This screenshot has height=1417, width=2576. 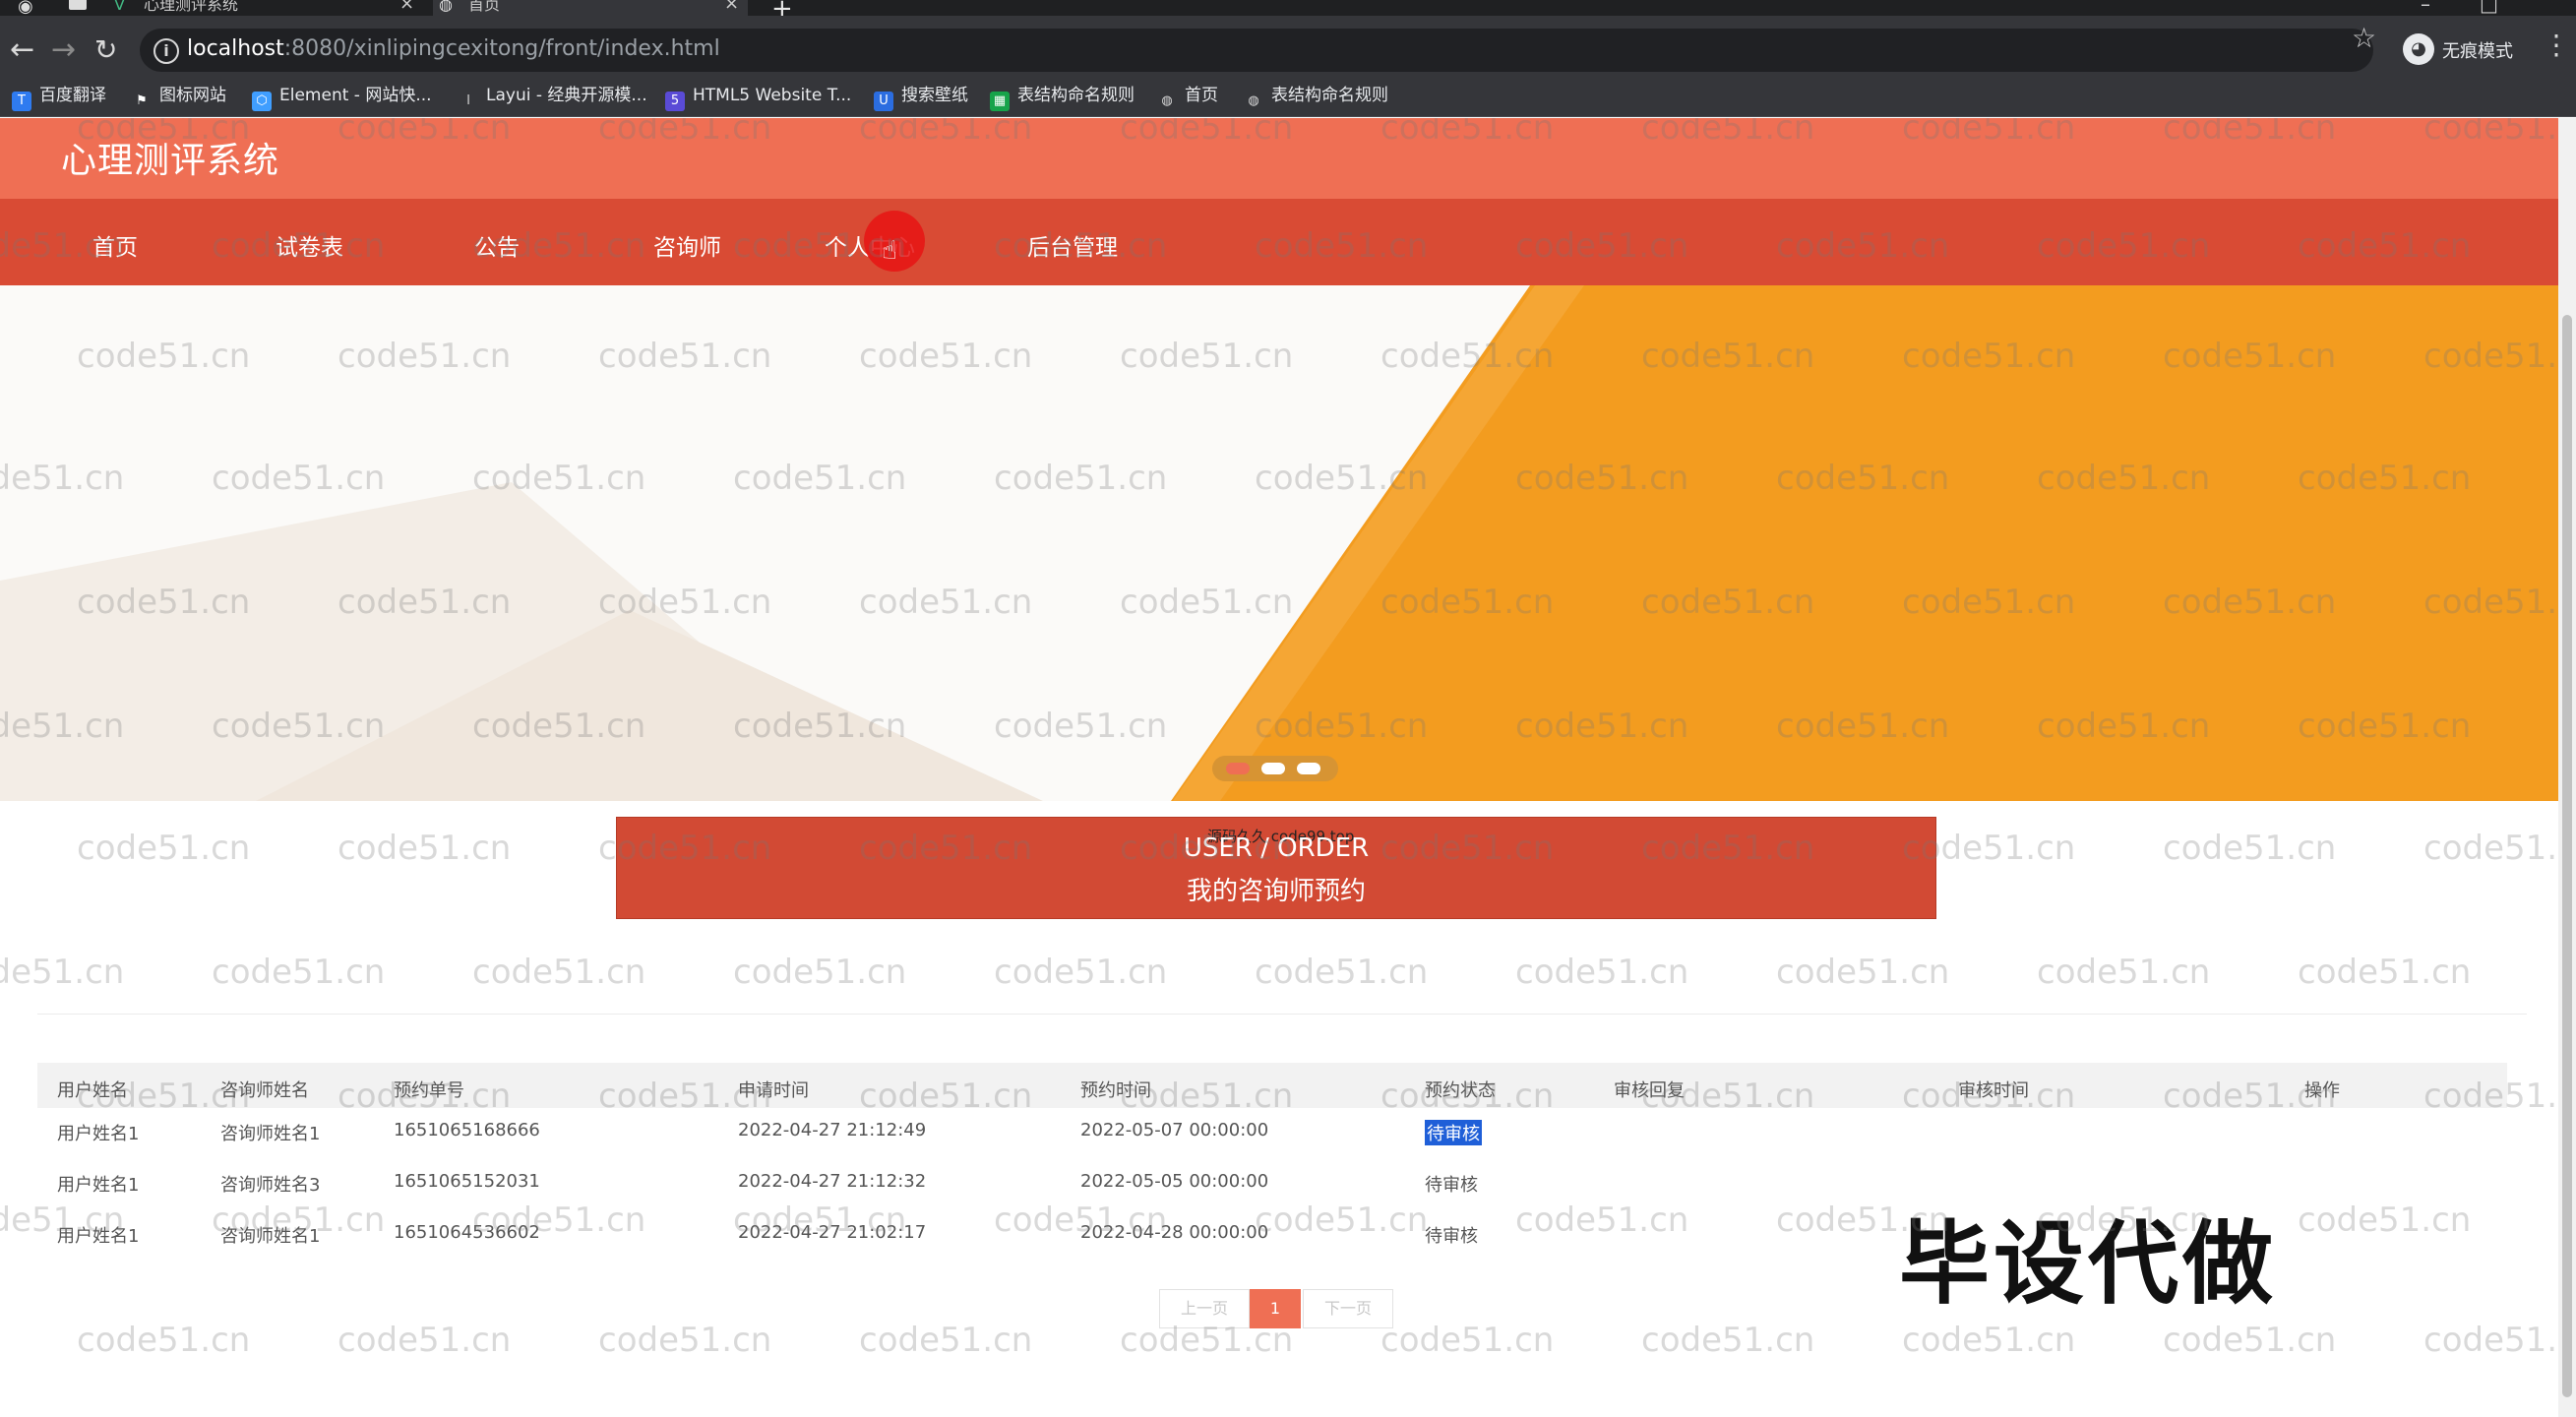 What do you see at coordinates (115, 245) in the screenshot?
I see `nav-home: 首页` at bounding box center [115, 245].